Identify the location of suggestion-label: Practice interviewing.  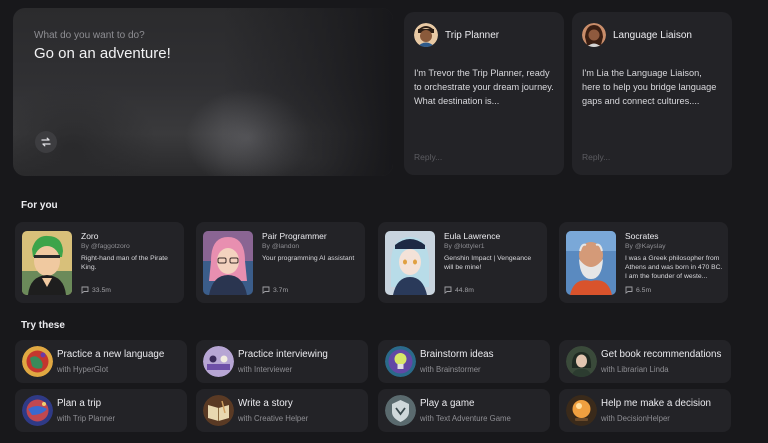
(283, 354).